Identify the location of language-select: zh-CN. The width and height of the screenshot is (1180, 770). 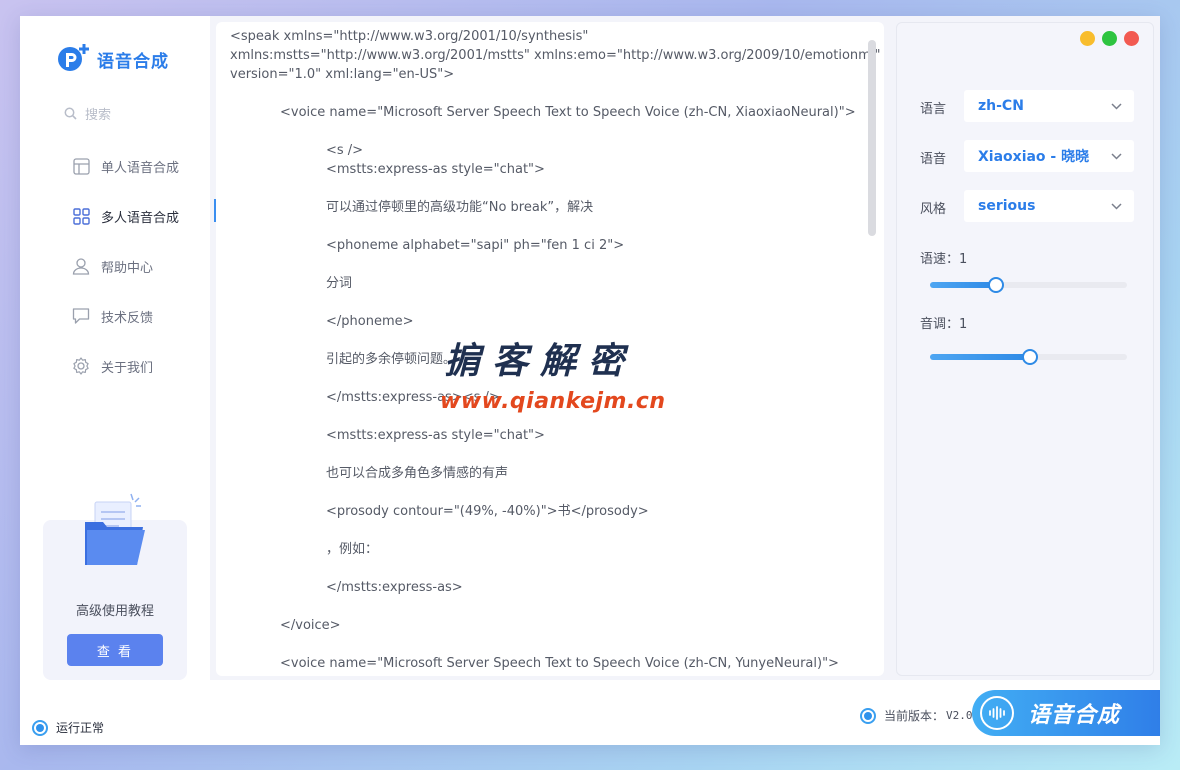
(1049, 106).